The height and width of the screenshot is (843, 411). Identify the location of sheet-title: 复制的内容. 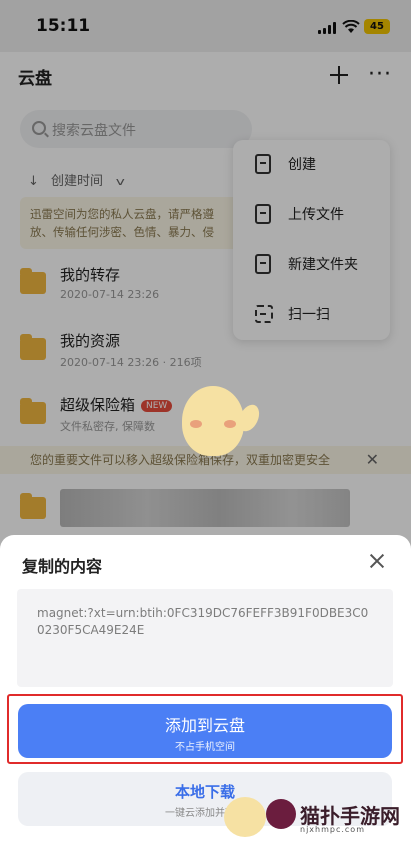
(62, 566).